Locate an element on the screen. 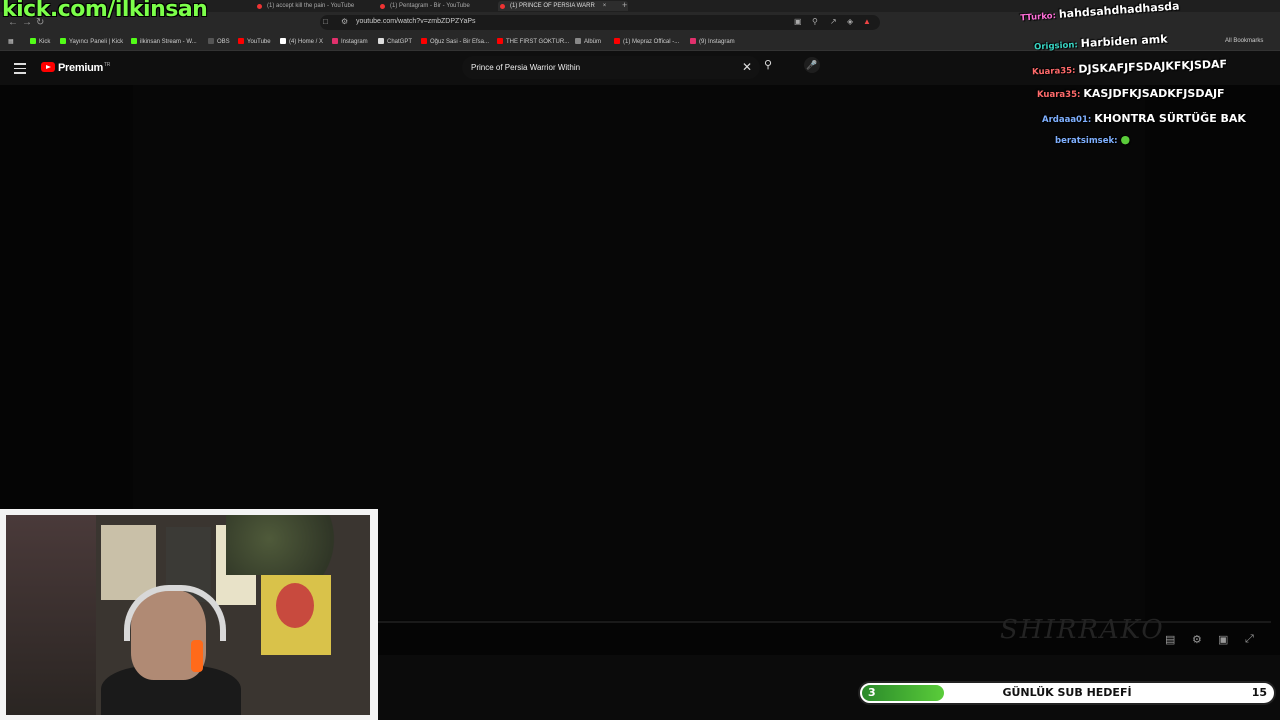 This screenshot has width=1280, height=720. browser-tab: (1) accept kill the pain - YouTube is located at coordinates (304, 6).